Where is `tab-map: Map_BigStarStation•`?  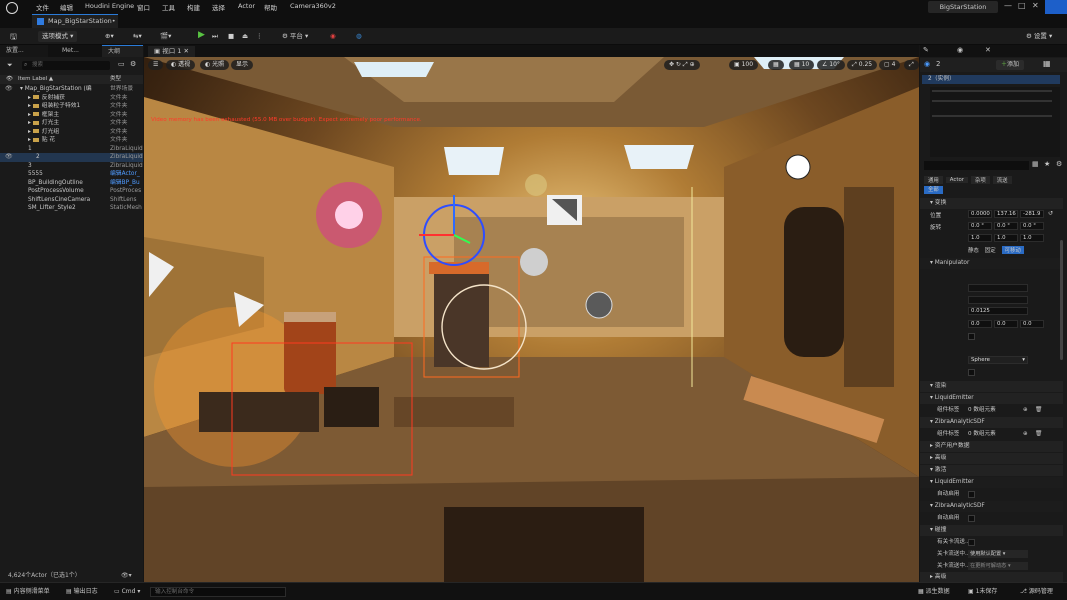 tab-map: Map_BigStarStation• is located at coordinates (75, 21).